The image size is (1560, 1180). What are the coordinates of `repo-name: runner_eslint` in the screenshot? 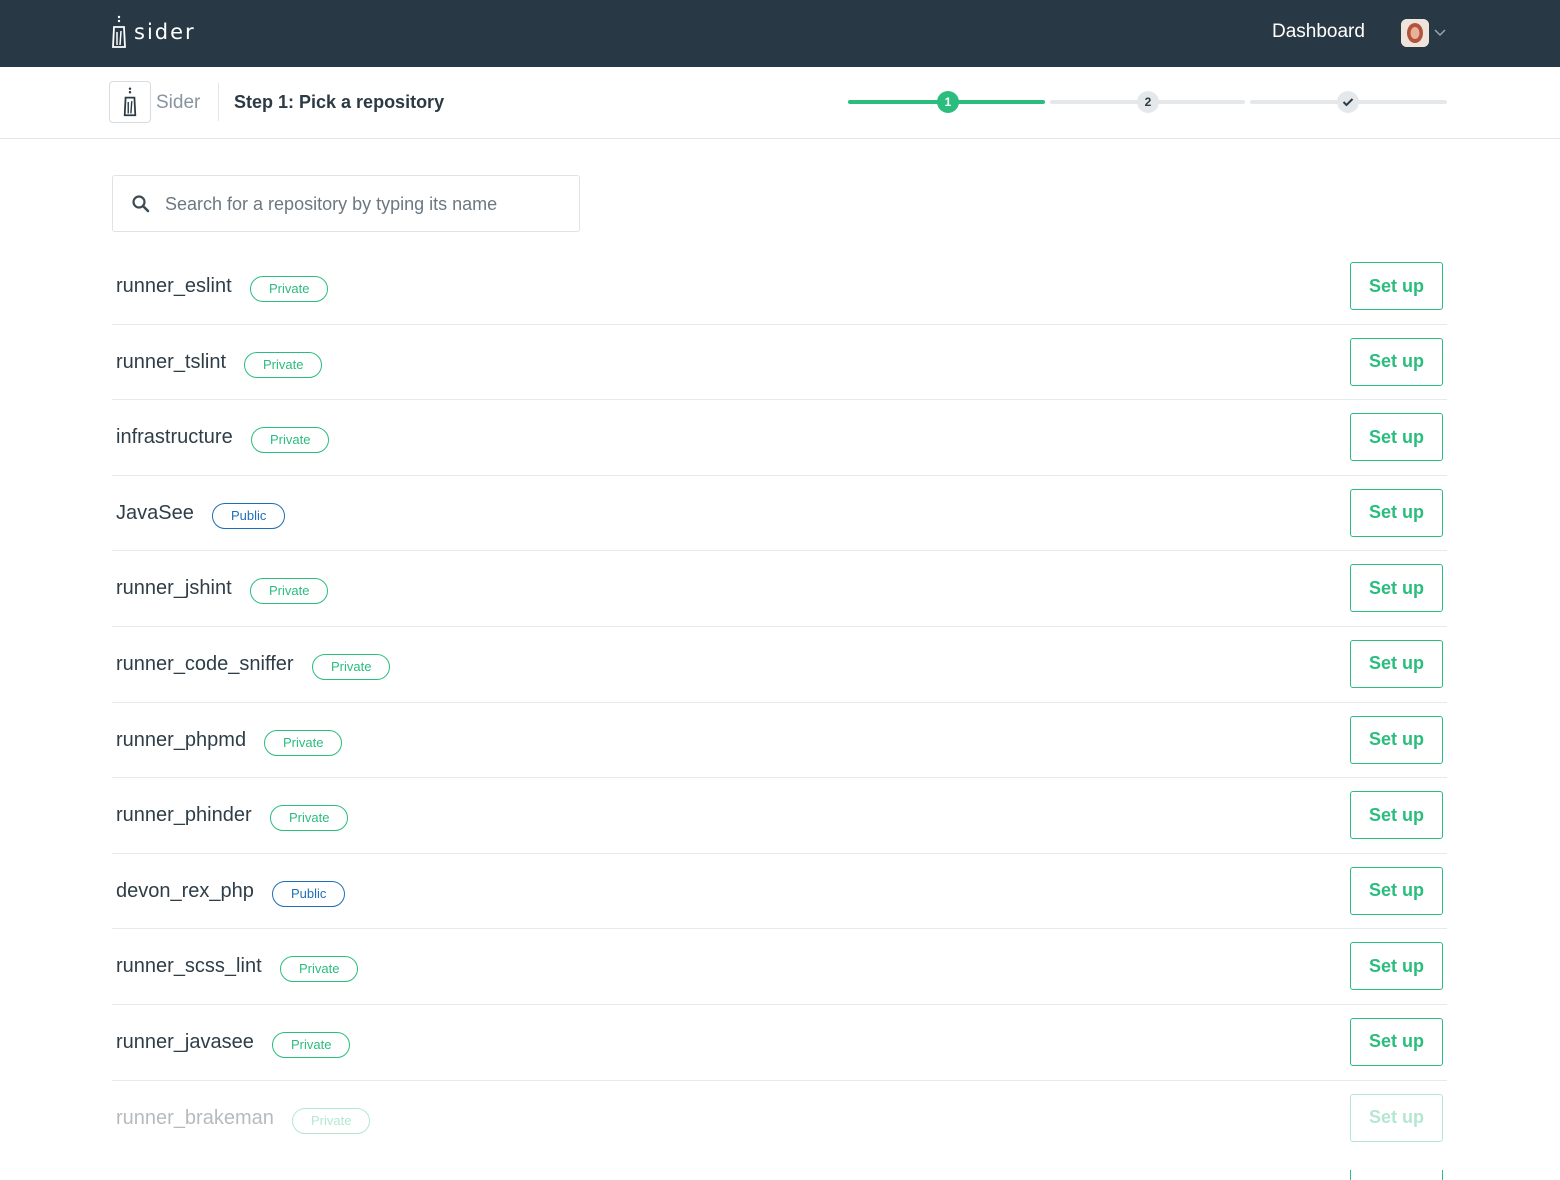 It's located at (174, 286).